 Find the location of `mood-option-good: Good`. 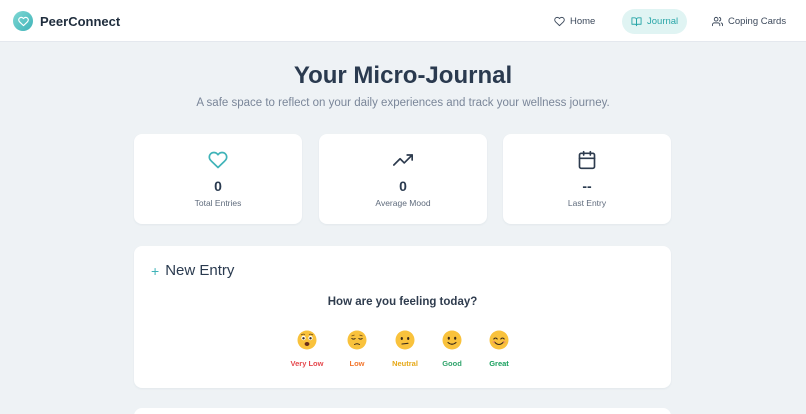

mood-option-good: Good is located at coordinates (452, 349).